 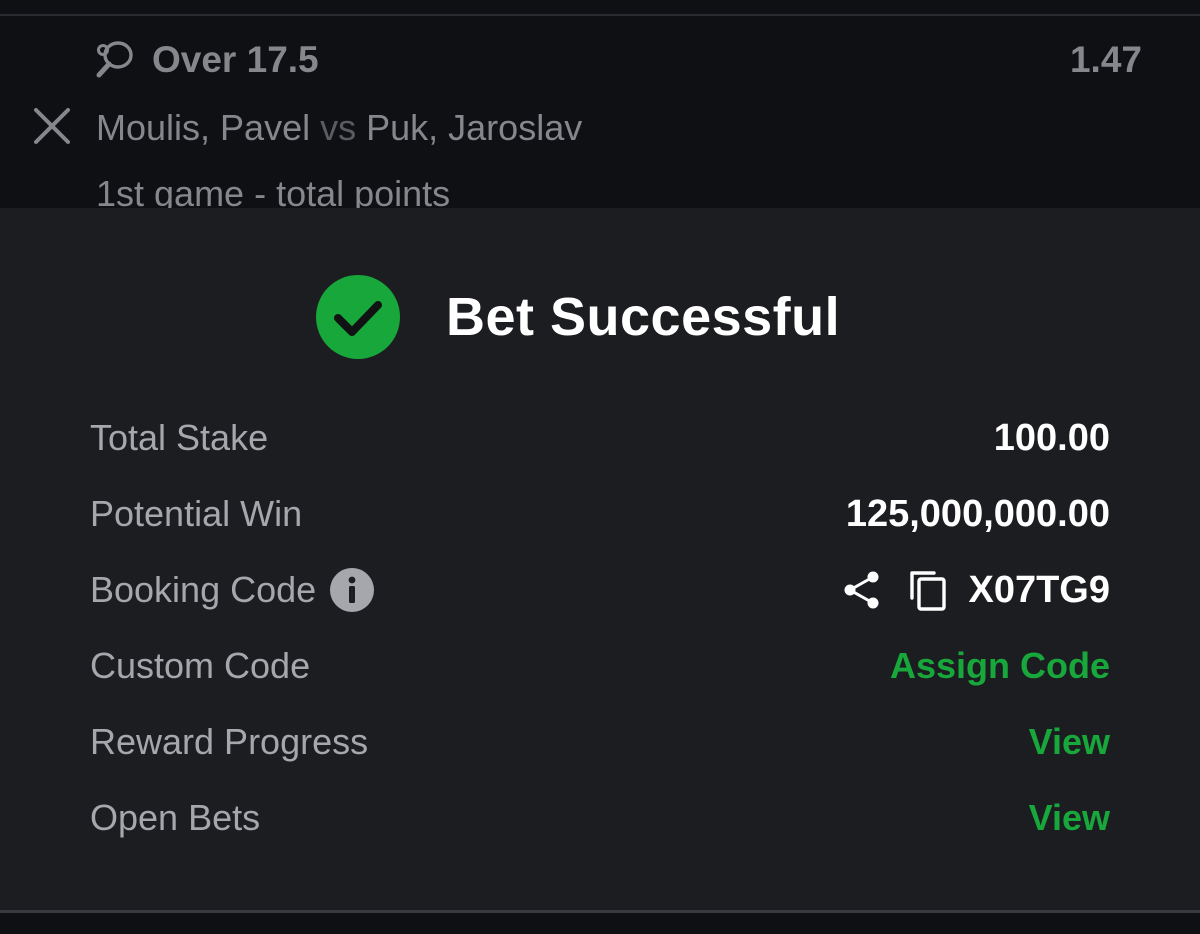 What do you see at coordinates (600, 818) in the screenshot?
I see `open-bets-row: Open Bets View` at bounding box center [600, 818].